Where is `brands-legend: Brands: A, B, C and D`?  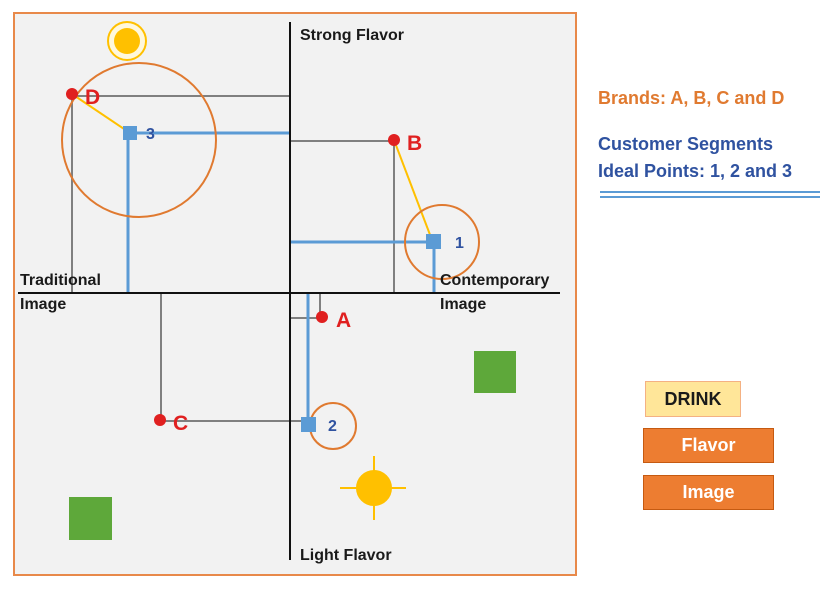 brands-legend: Brands: A, B, C and D is located at coordinates (691, 98).